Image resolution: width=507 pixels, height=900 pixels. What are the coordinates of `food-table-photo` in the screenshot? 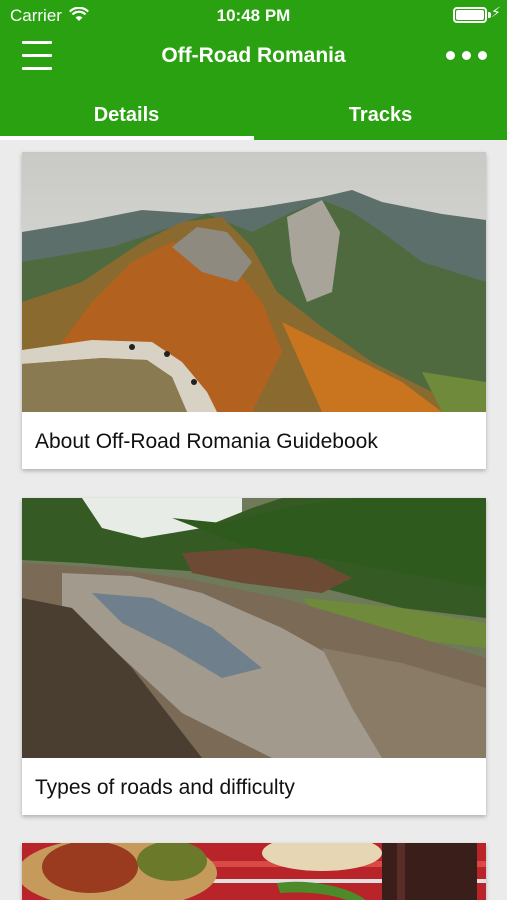 It's located at (254, 871).